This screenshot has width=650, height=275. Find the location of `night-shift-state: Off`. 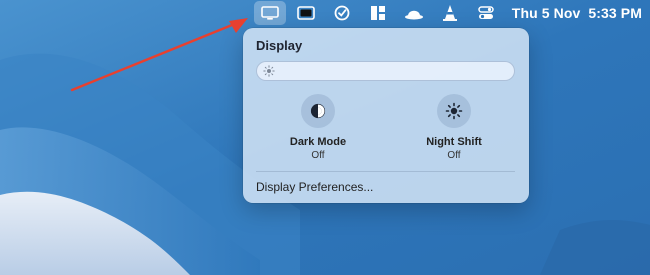

night-shift-state: Off is located at coordinates (454, 155).